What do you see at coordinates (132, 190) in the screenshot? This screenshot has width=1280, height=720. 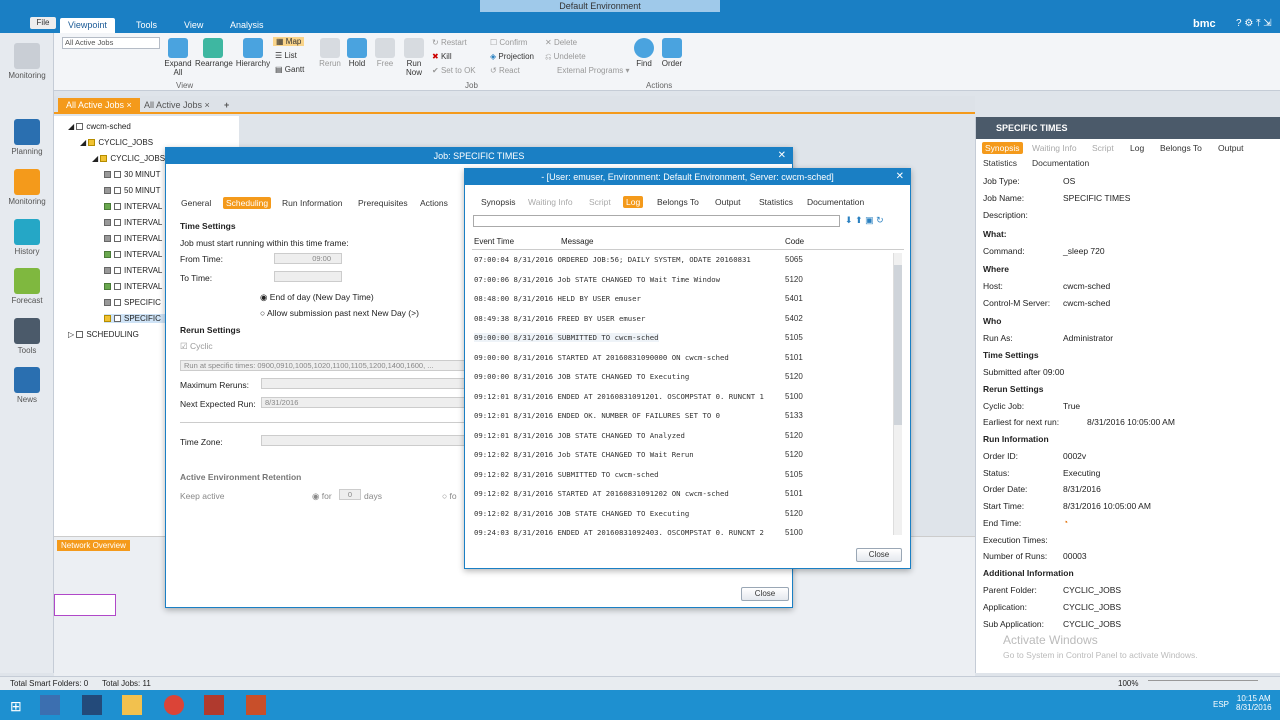 I see `tree-item: 50 MINUT` at bounding box center [132, 190].